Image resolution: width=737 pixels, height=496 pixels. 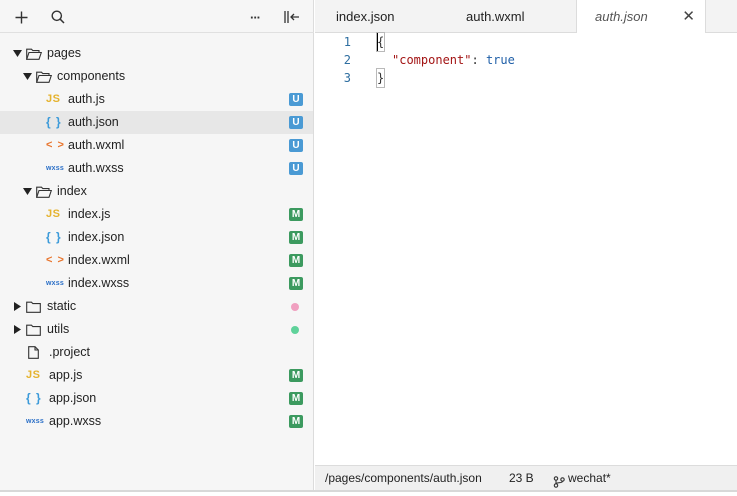 I want to click on line-number: 1, so click(x=347, y=42).